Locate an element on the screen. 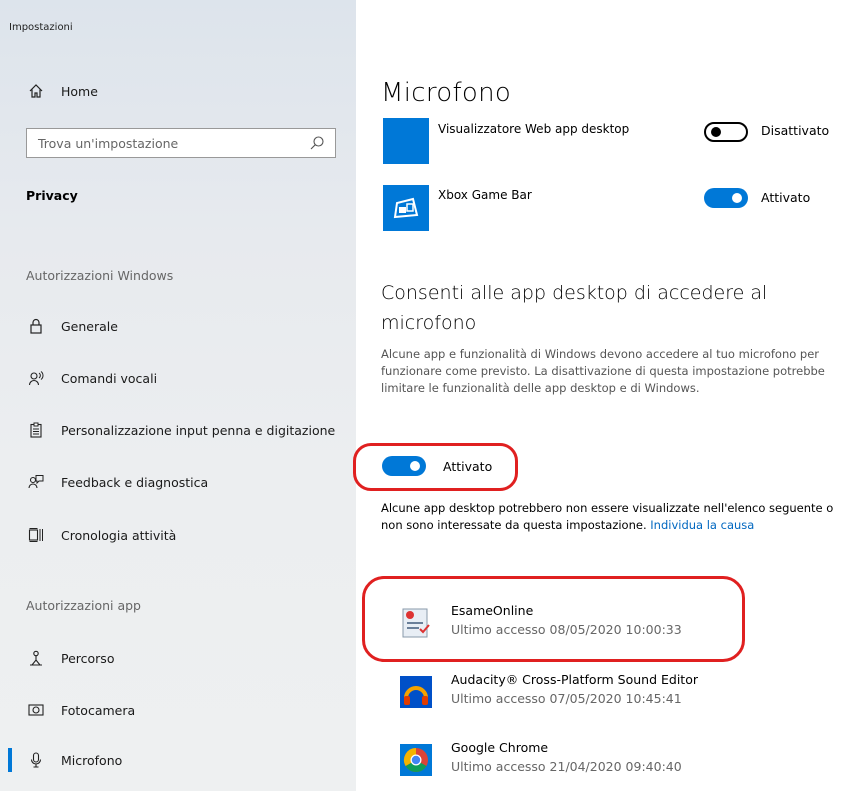 The width and height of the screenshot is (851, 791). app-name: Google Chrome is located at coordinates (500, 747).